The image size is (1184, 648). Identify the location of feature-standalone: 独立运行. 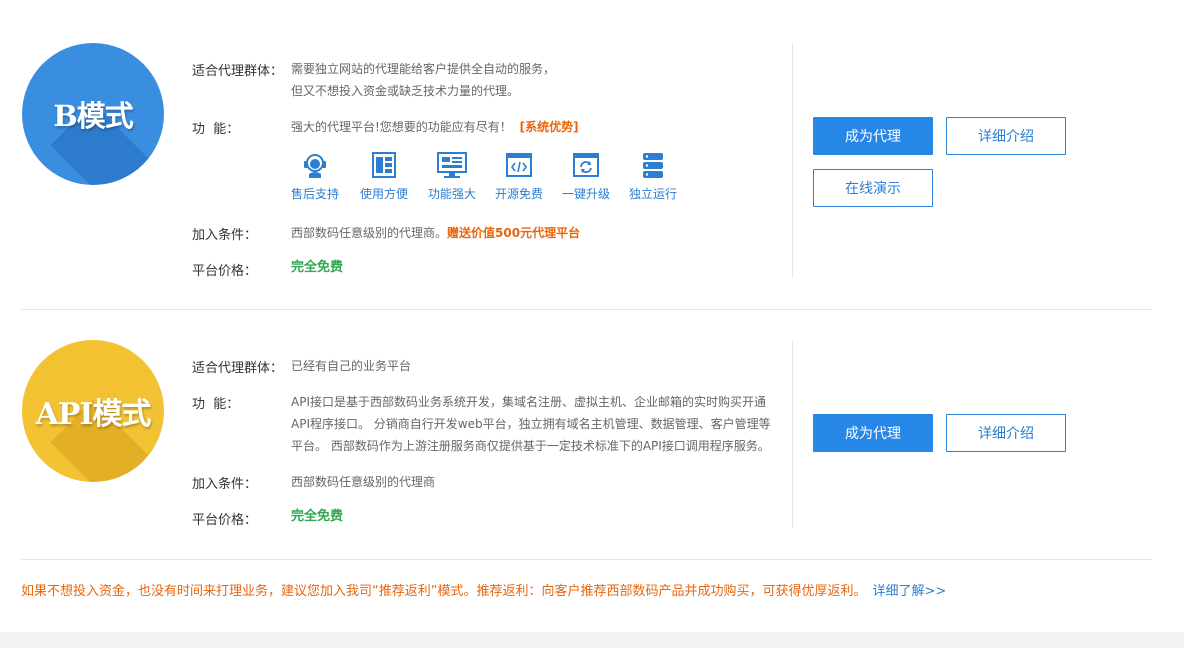
(653, 176).